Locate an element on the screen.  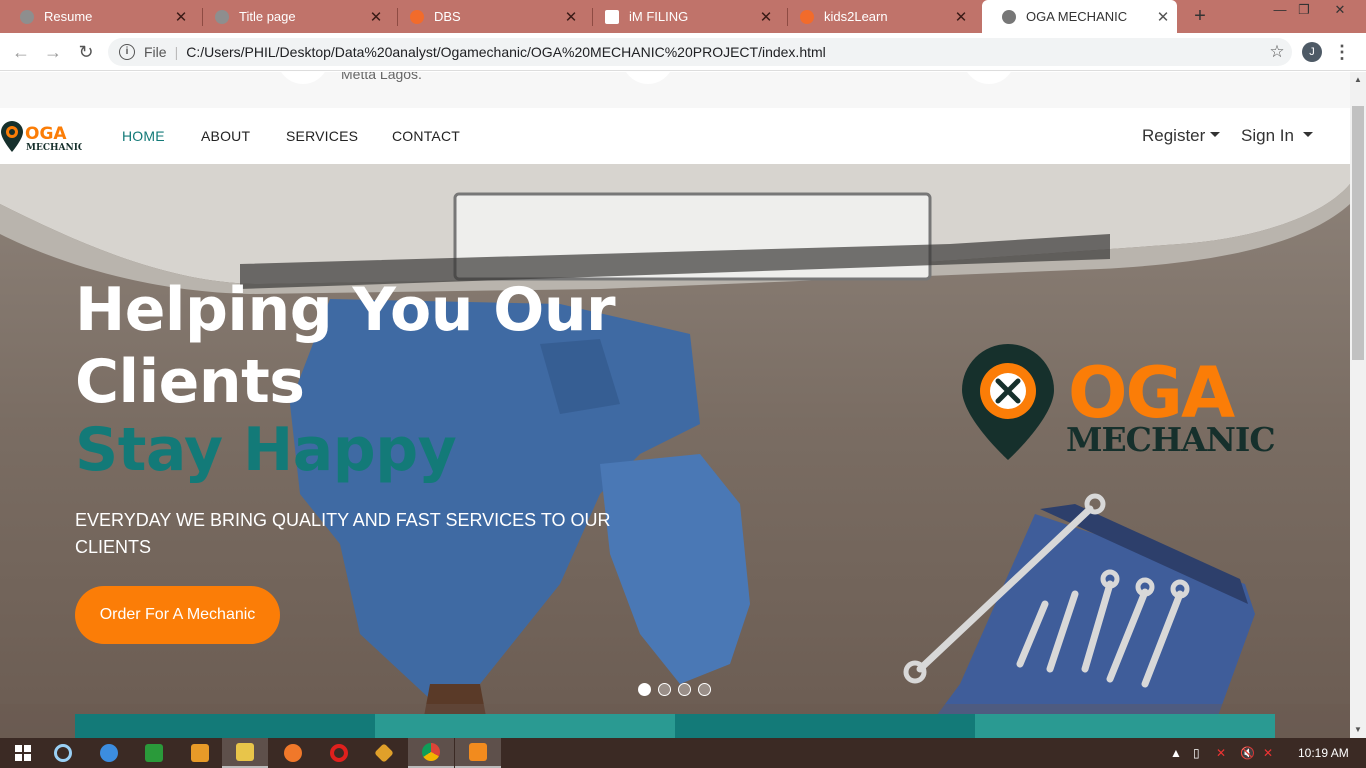
scheme-label: File is located at coordinates (155, 52).